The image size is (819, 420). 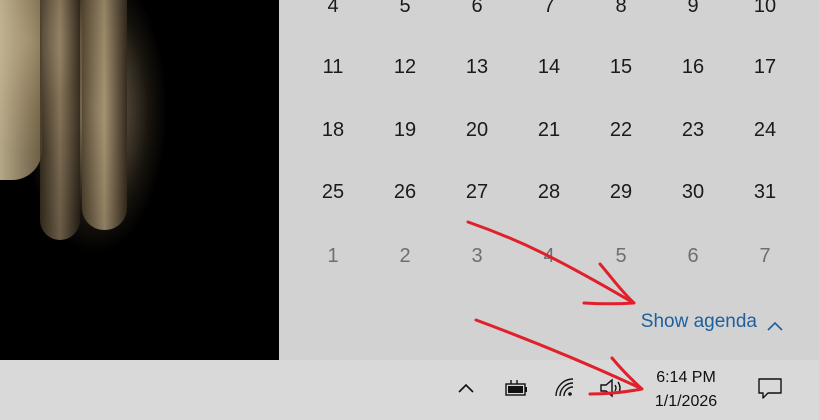 What do you see at coordinates (333, 256) in the screenshot?
I see `calendar-day: 1` at bounding box center [333, 256].